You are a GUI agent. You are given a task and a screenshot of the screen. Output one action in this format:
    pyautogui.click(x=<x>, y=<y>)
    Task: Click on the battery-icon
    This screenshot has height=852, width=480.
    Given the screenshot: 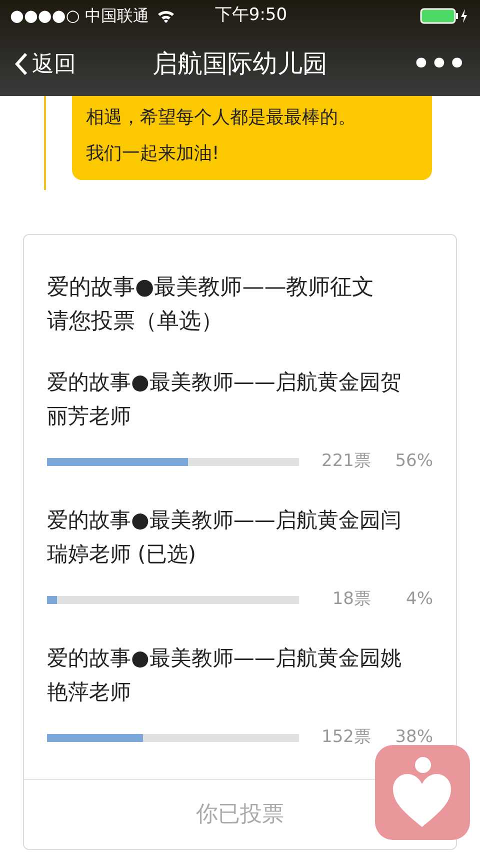 What is the action you would take?
    pyautogui.click(x=445, y=16)
    